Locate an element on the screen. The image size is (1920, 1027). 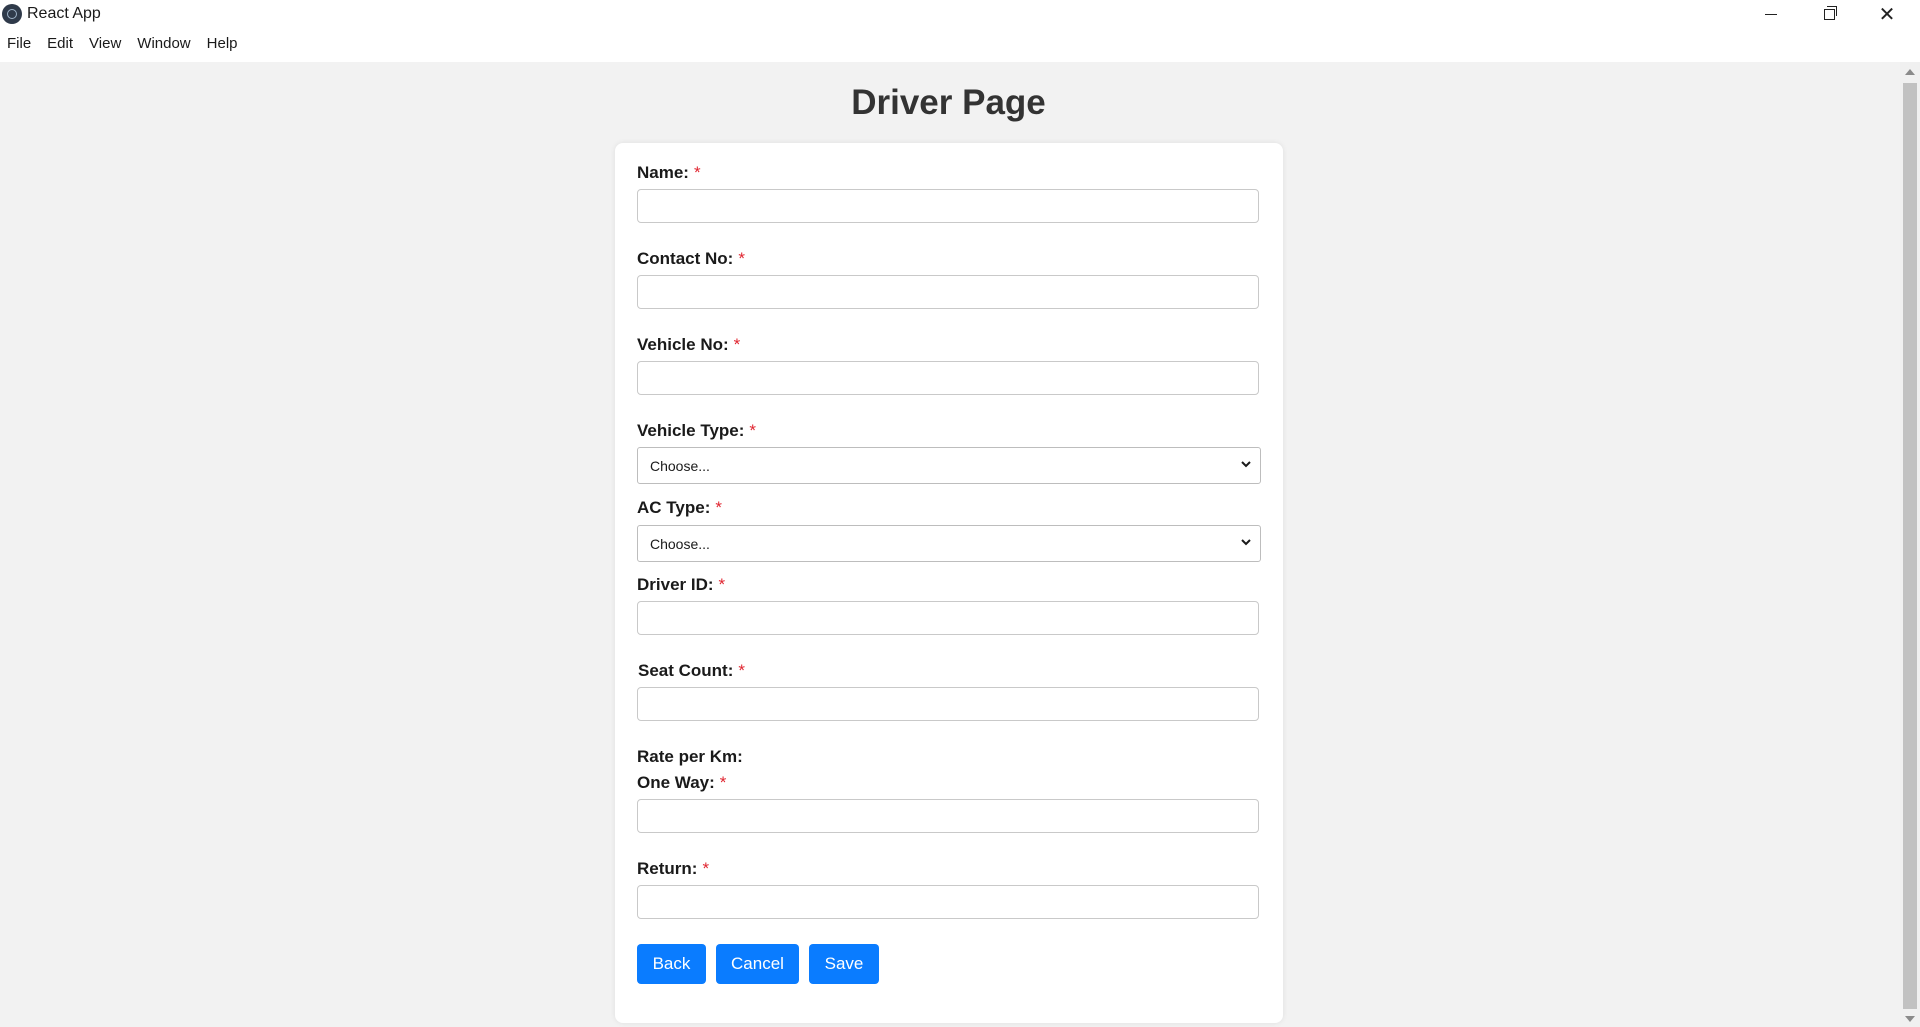
menu-edit: Edit is located at coordinates (60, 44).